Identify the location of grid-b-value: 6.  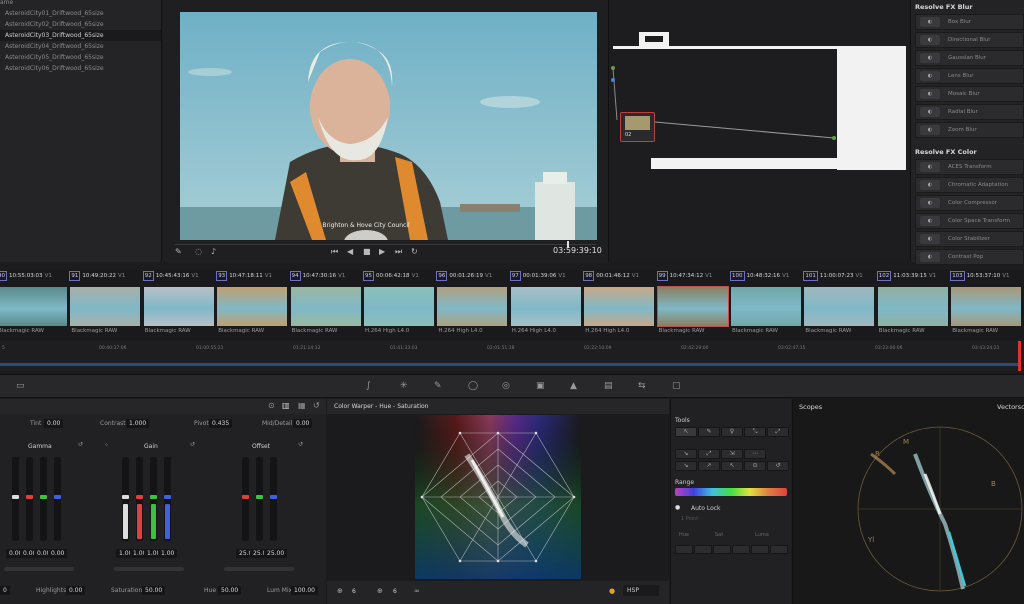
(395, 591).